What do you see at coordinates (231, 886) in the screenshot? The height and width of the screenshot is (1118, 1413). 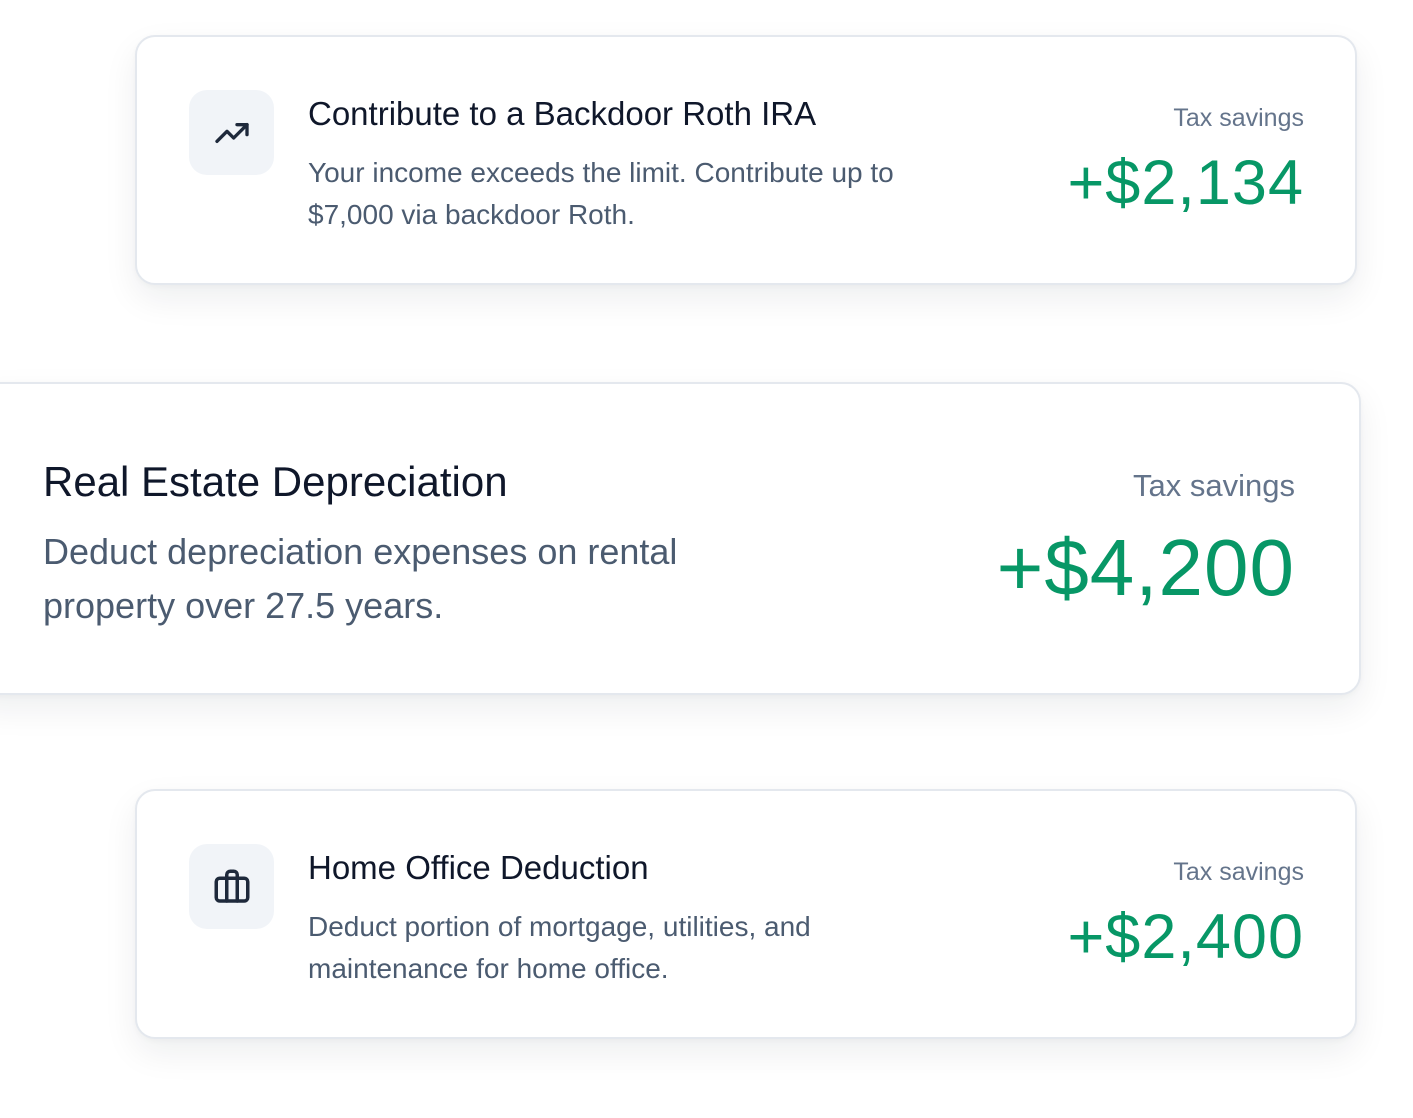 I see `briefcase-icon` at bounding box center [231, 886].